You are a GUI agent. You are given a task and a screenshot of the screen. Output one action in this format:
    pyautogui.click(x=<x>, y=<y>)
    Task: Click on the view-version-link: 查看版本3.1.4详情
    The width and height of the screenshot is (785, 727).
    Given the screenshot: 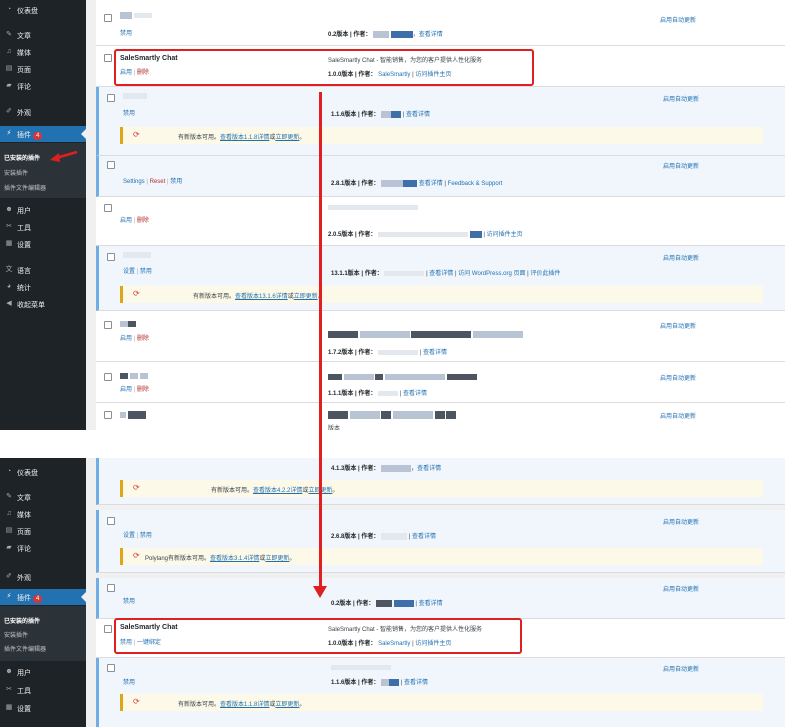 What is the action you would take?
    pyautogui.click(x=234, y=559)
    